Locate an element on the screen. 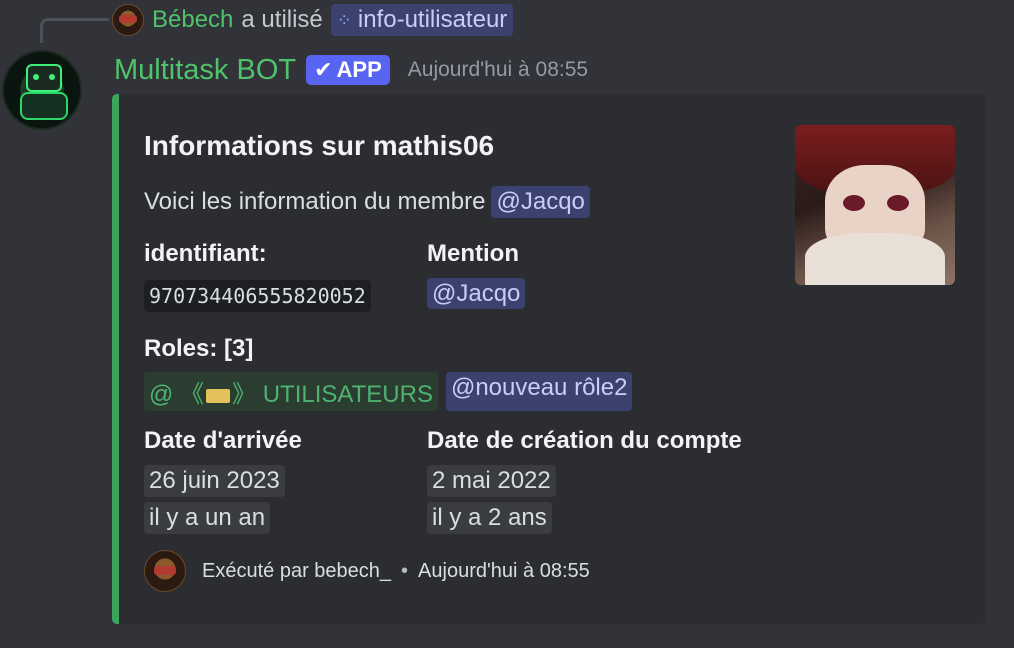  embed-description-text: Voici les information du membre is located at coordinates (315, 201).